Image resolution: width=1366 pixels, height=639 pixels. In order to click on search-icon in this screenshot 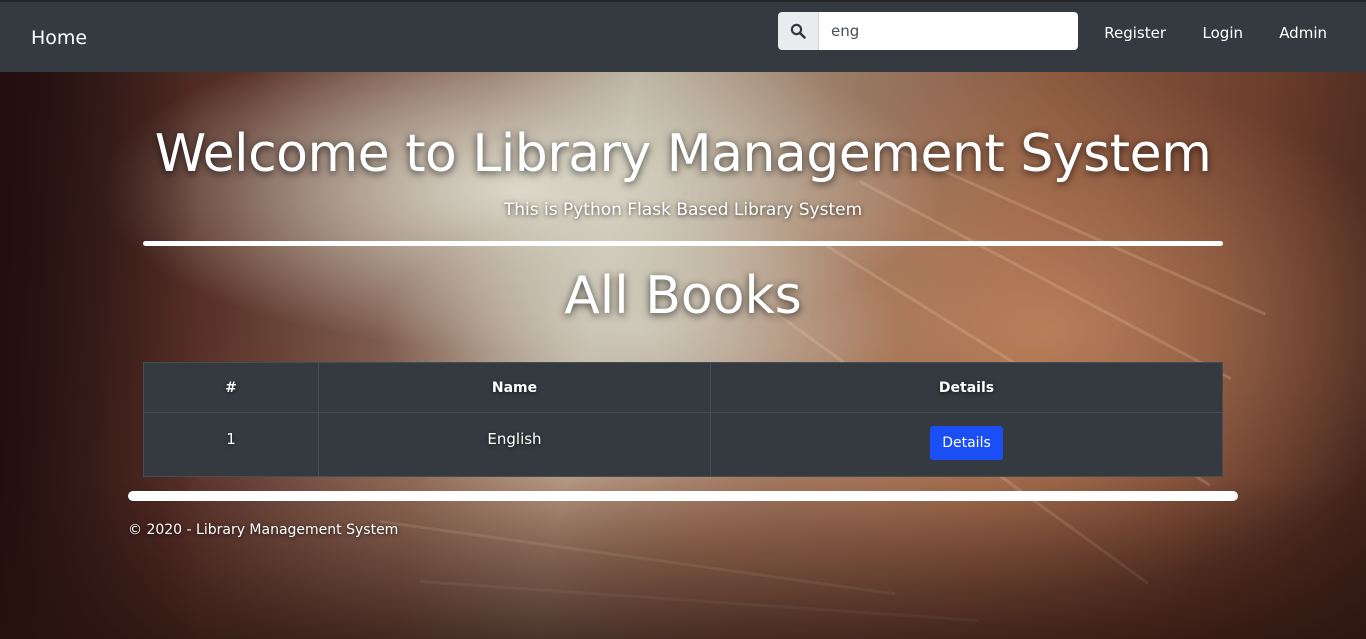, I will do `click(798, 31)`.